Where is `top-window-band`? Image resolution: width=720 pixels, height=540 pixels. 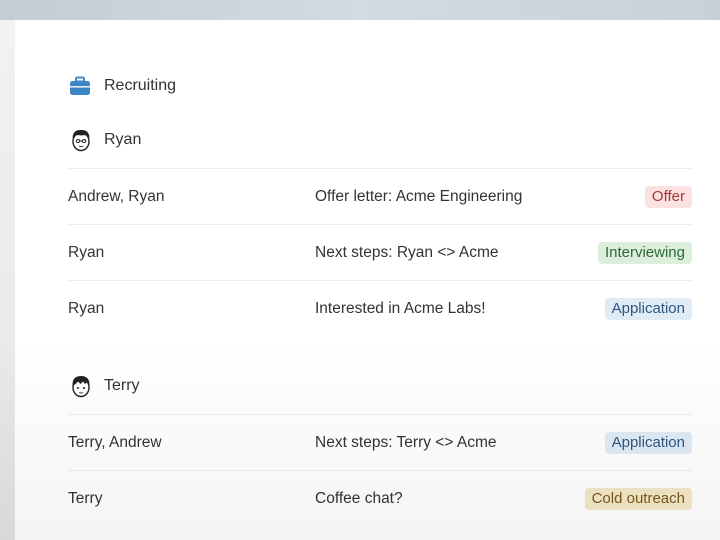 top-window-band is located at coordinates (360, 10).